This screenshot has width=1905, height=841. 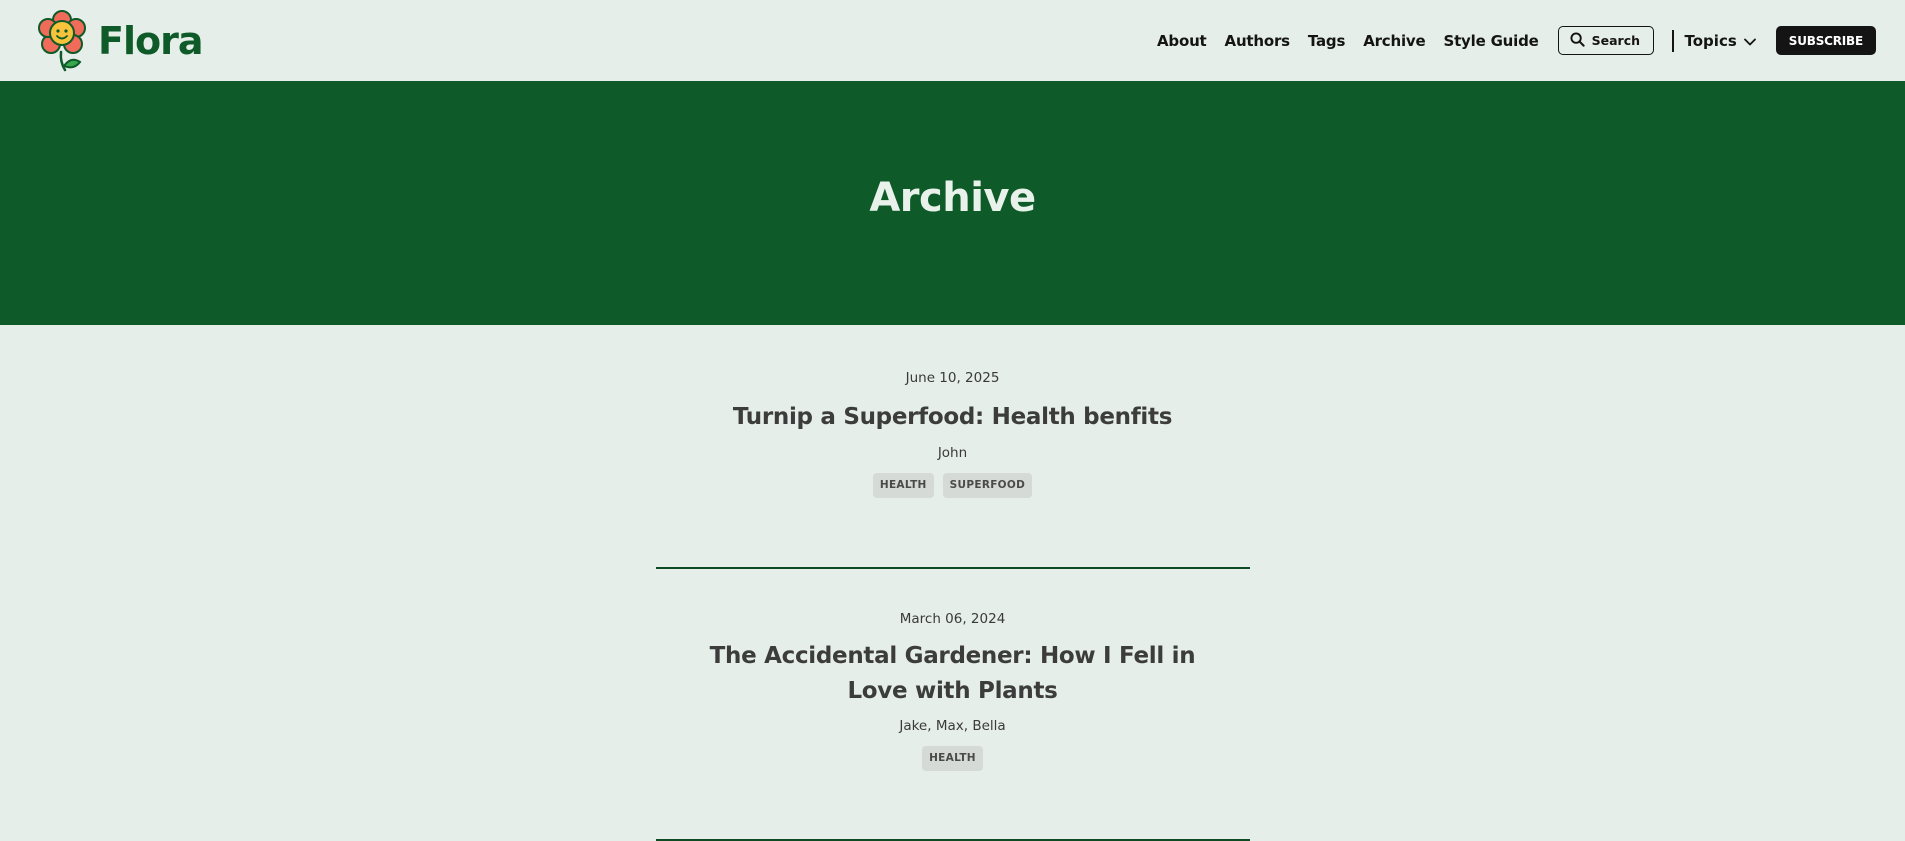 What do you see at coordinates (1258, 41) in the screenshot?
I see `nav-link-authors: Authors` at bounding box center [1258, 41].